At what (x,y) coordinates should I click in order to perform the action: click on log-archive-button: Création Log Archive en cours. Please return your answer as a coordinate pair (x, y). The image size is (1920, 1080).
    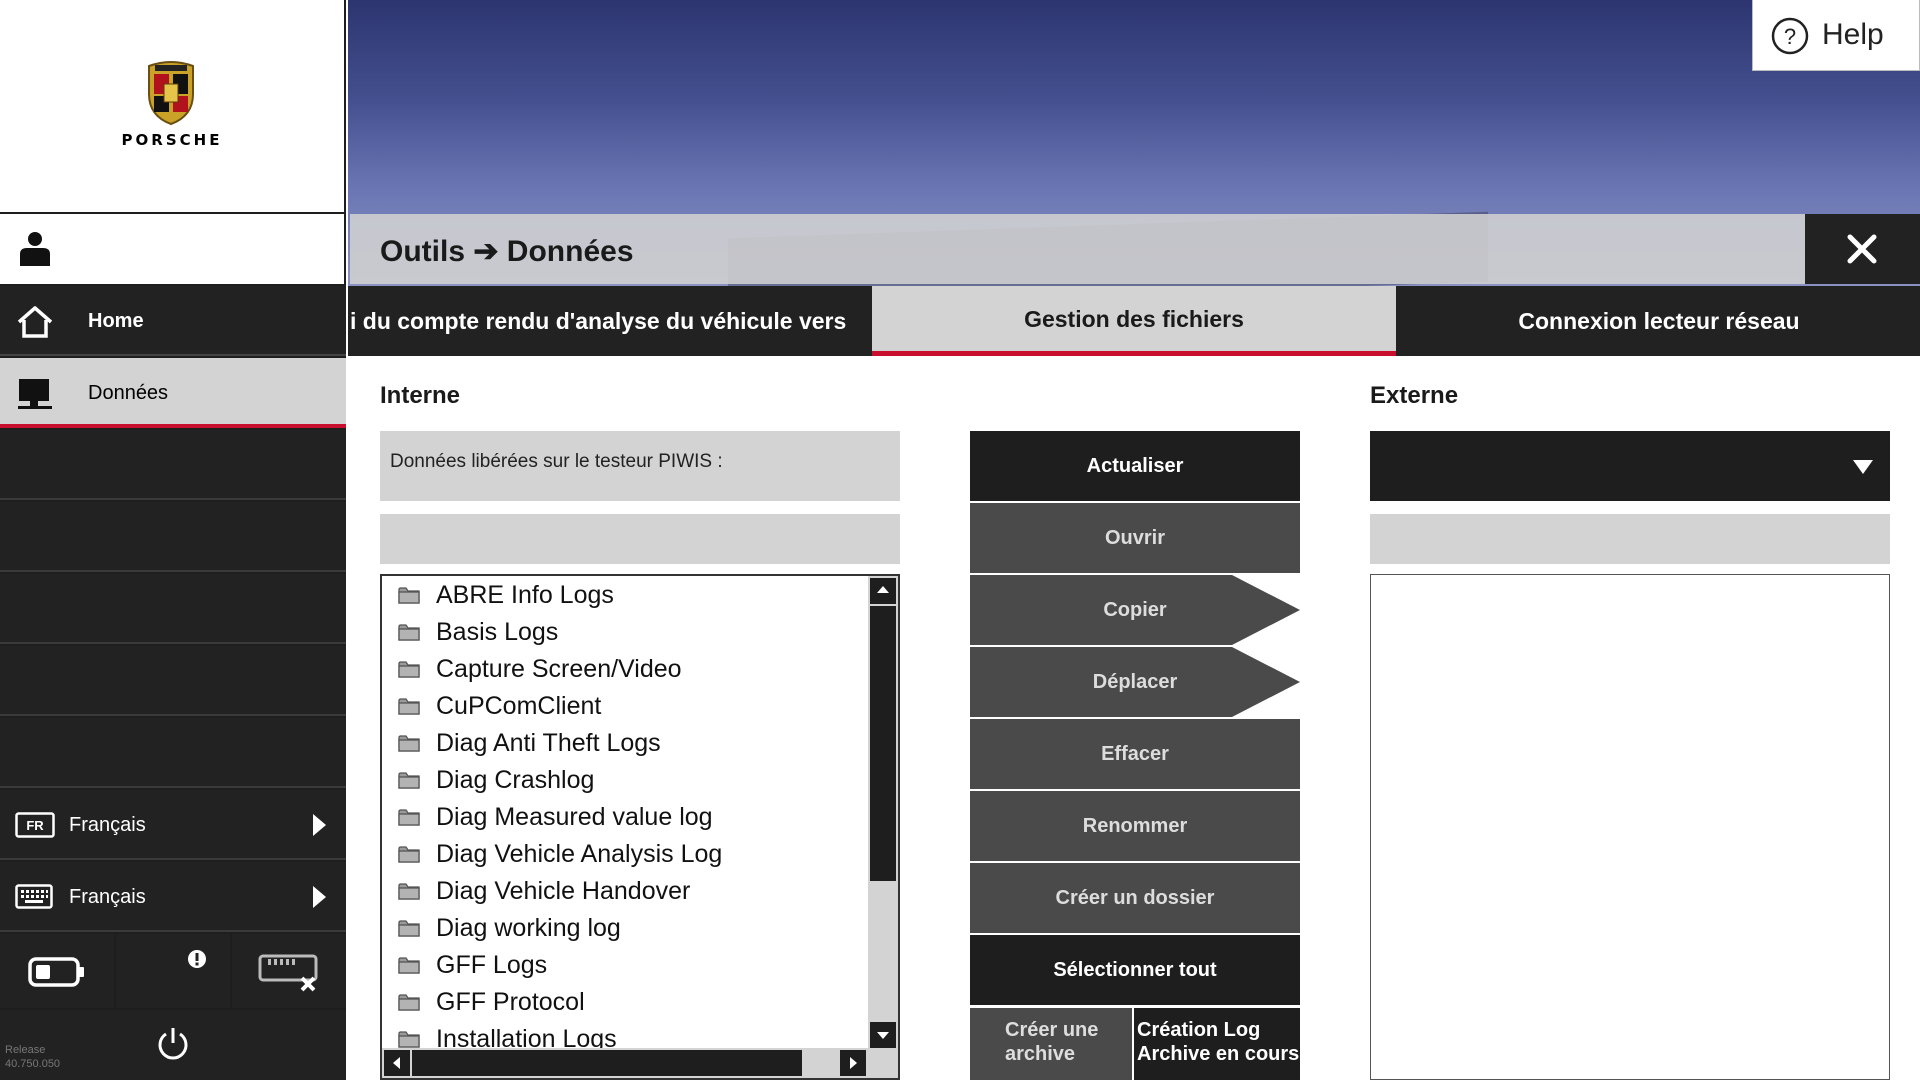
    Looking at the image, I should click on (1217, 1044).